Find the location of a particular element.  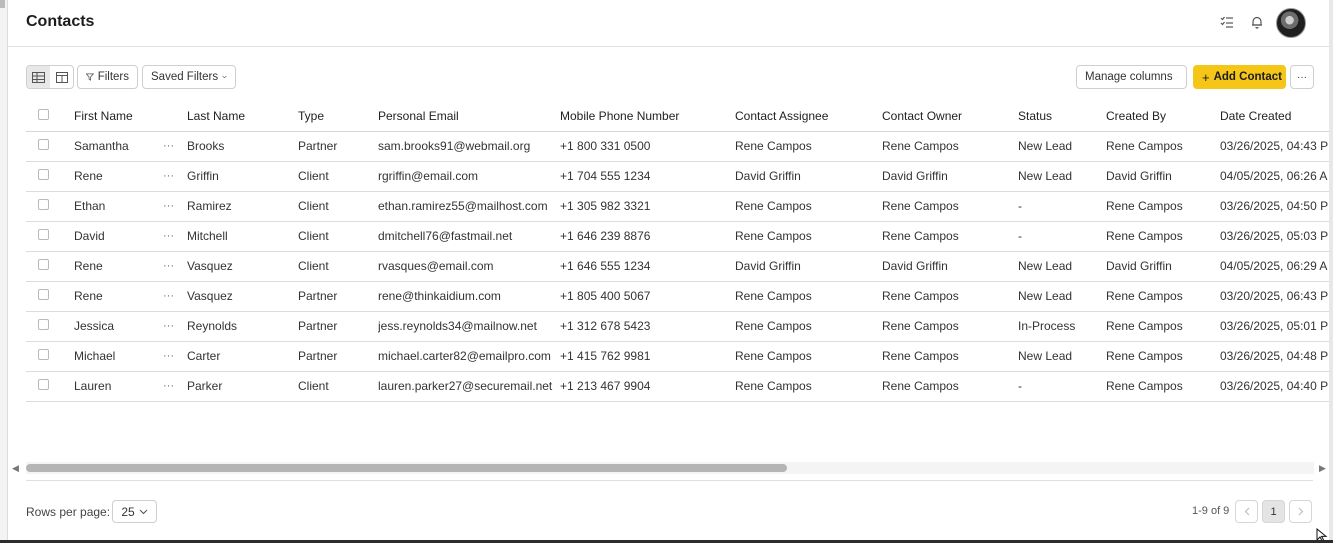

previous-page-button is located at coordinates (1246, 511).